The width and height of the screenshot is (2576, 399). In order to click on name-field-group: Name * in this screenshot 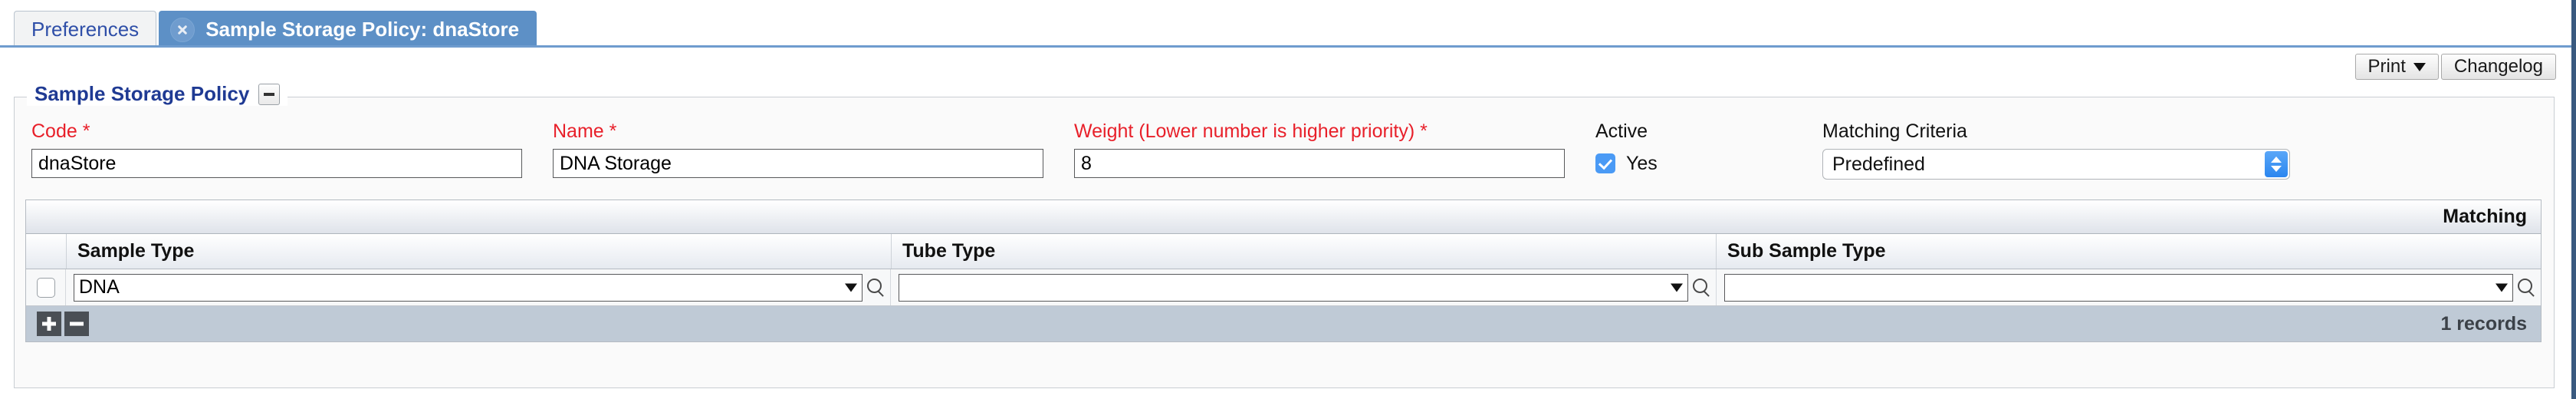, I will do `click(798, 150)`.